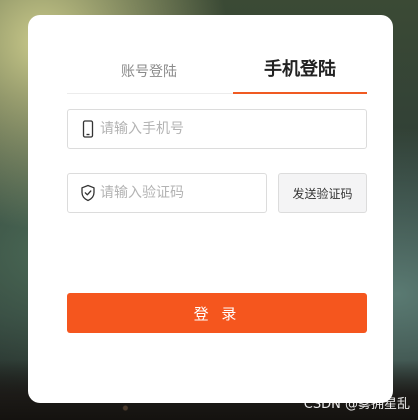 The image size is (418, 420). Describe the element at coordinates (179, 193) in the screenshot. I see `verification-code-input` at that location.